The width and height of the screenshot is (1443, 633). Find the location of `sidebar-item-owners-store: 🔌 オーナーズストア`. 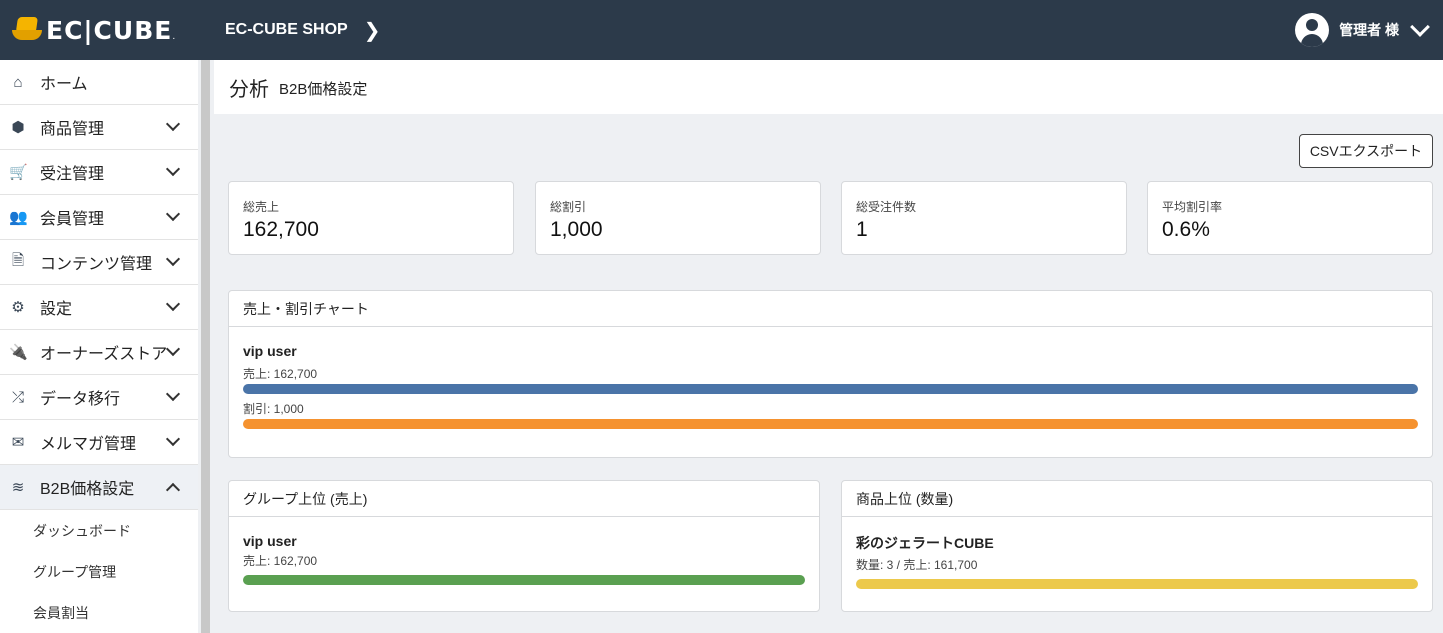

sidebar-item-owners-store: 🔌 オーナーズストア is located at coordinates (99, 352).